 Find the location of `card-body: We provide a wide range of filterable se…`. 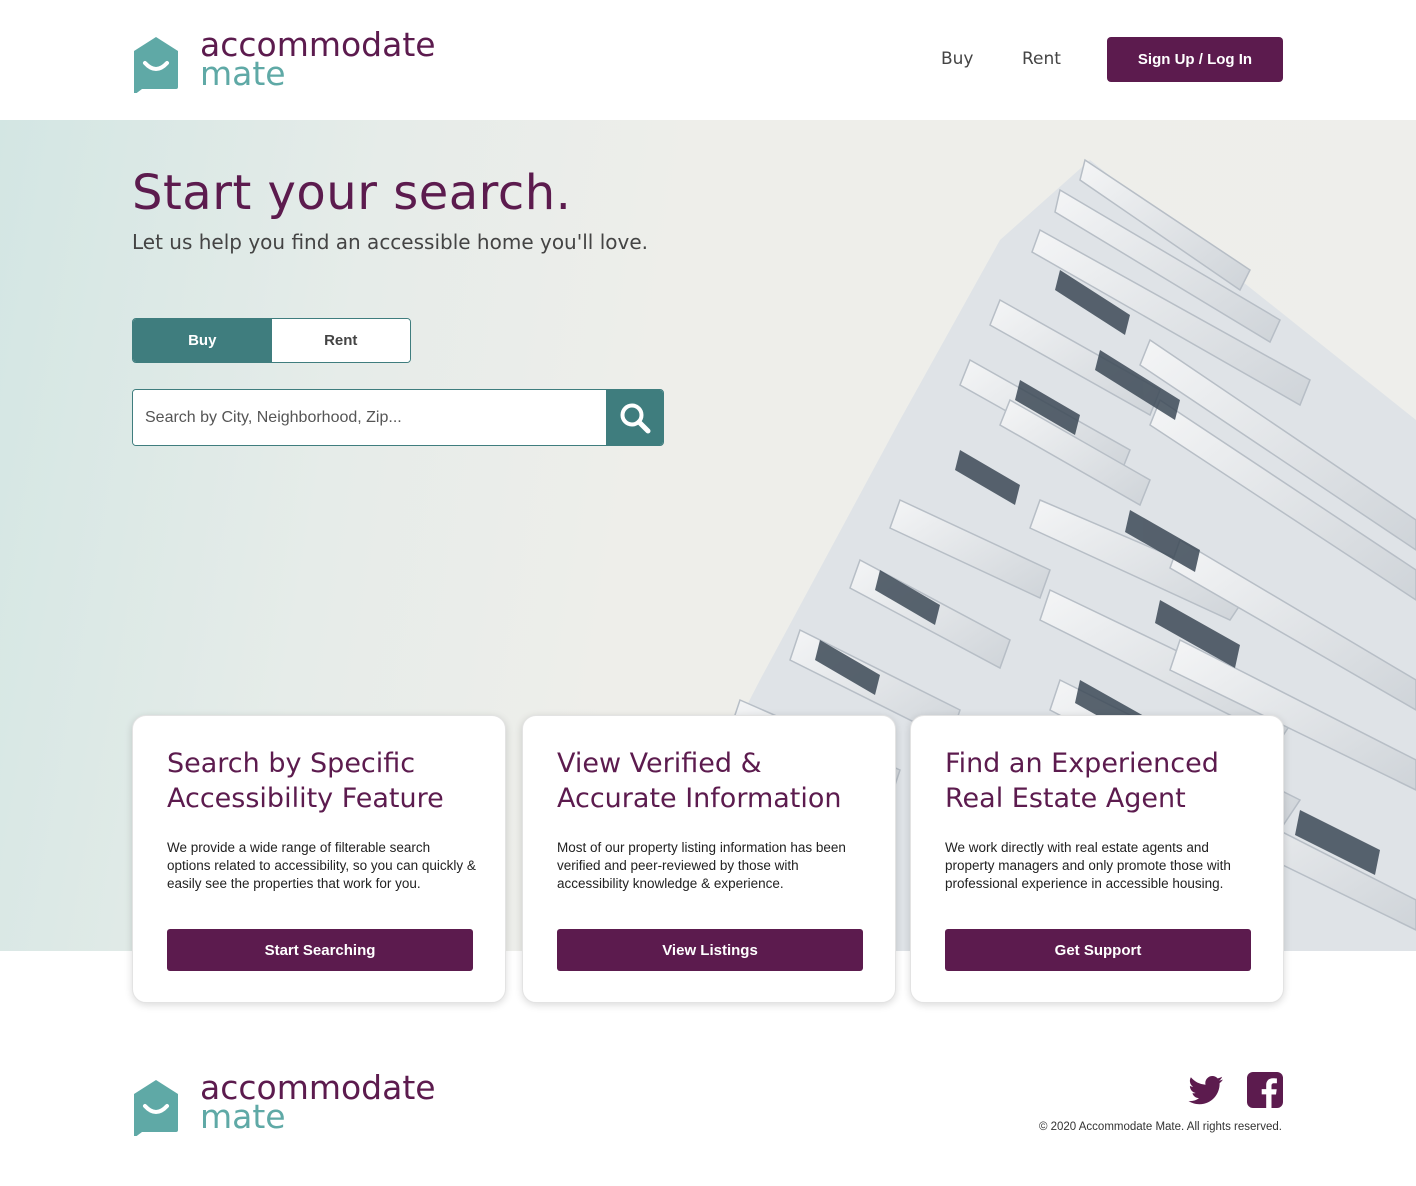

card-body: We provide a wide range of filterable se… is located at coordinates (321, 865).